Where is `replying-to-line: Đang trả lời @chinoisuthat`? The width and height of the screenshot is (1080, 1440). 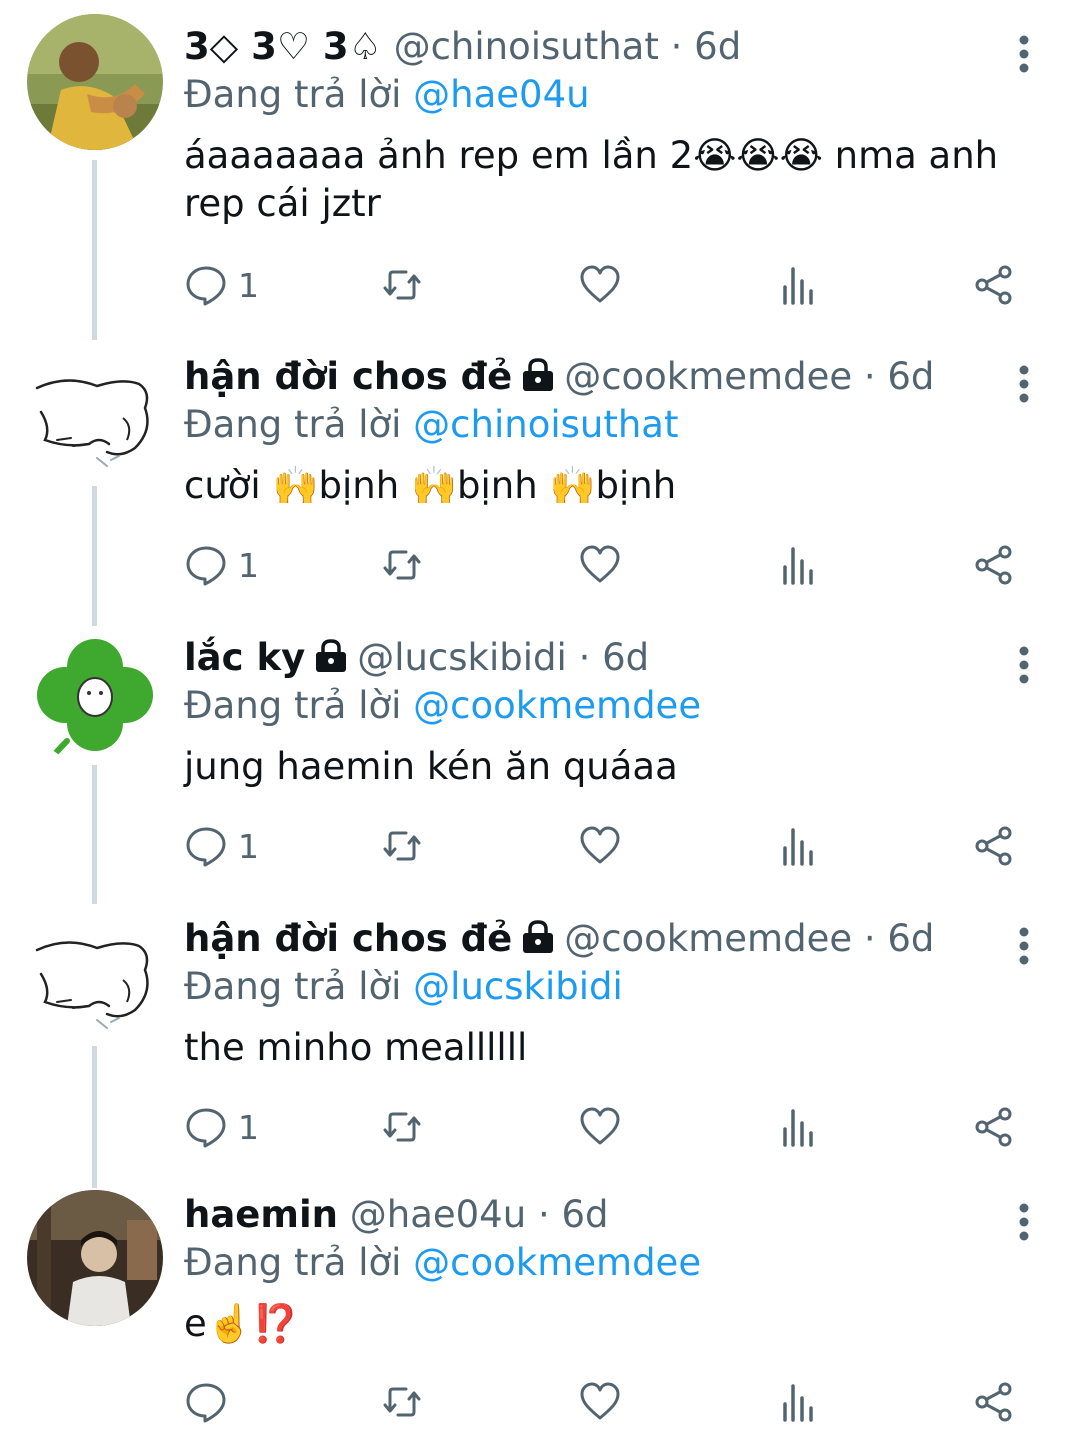 replying-to-line: Đang trả lời @chinoisuthat is located at coordinates (431, 425).